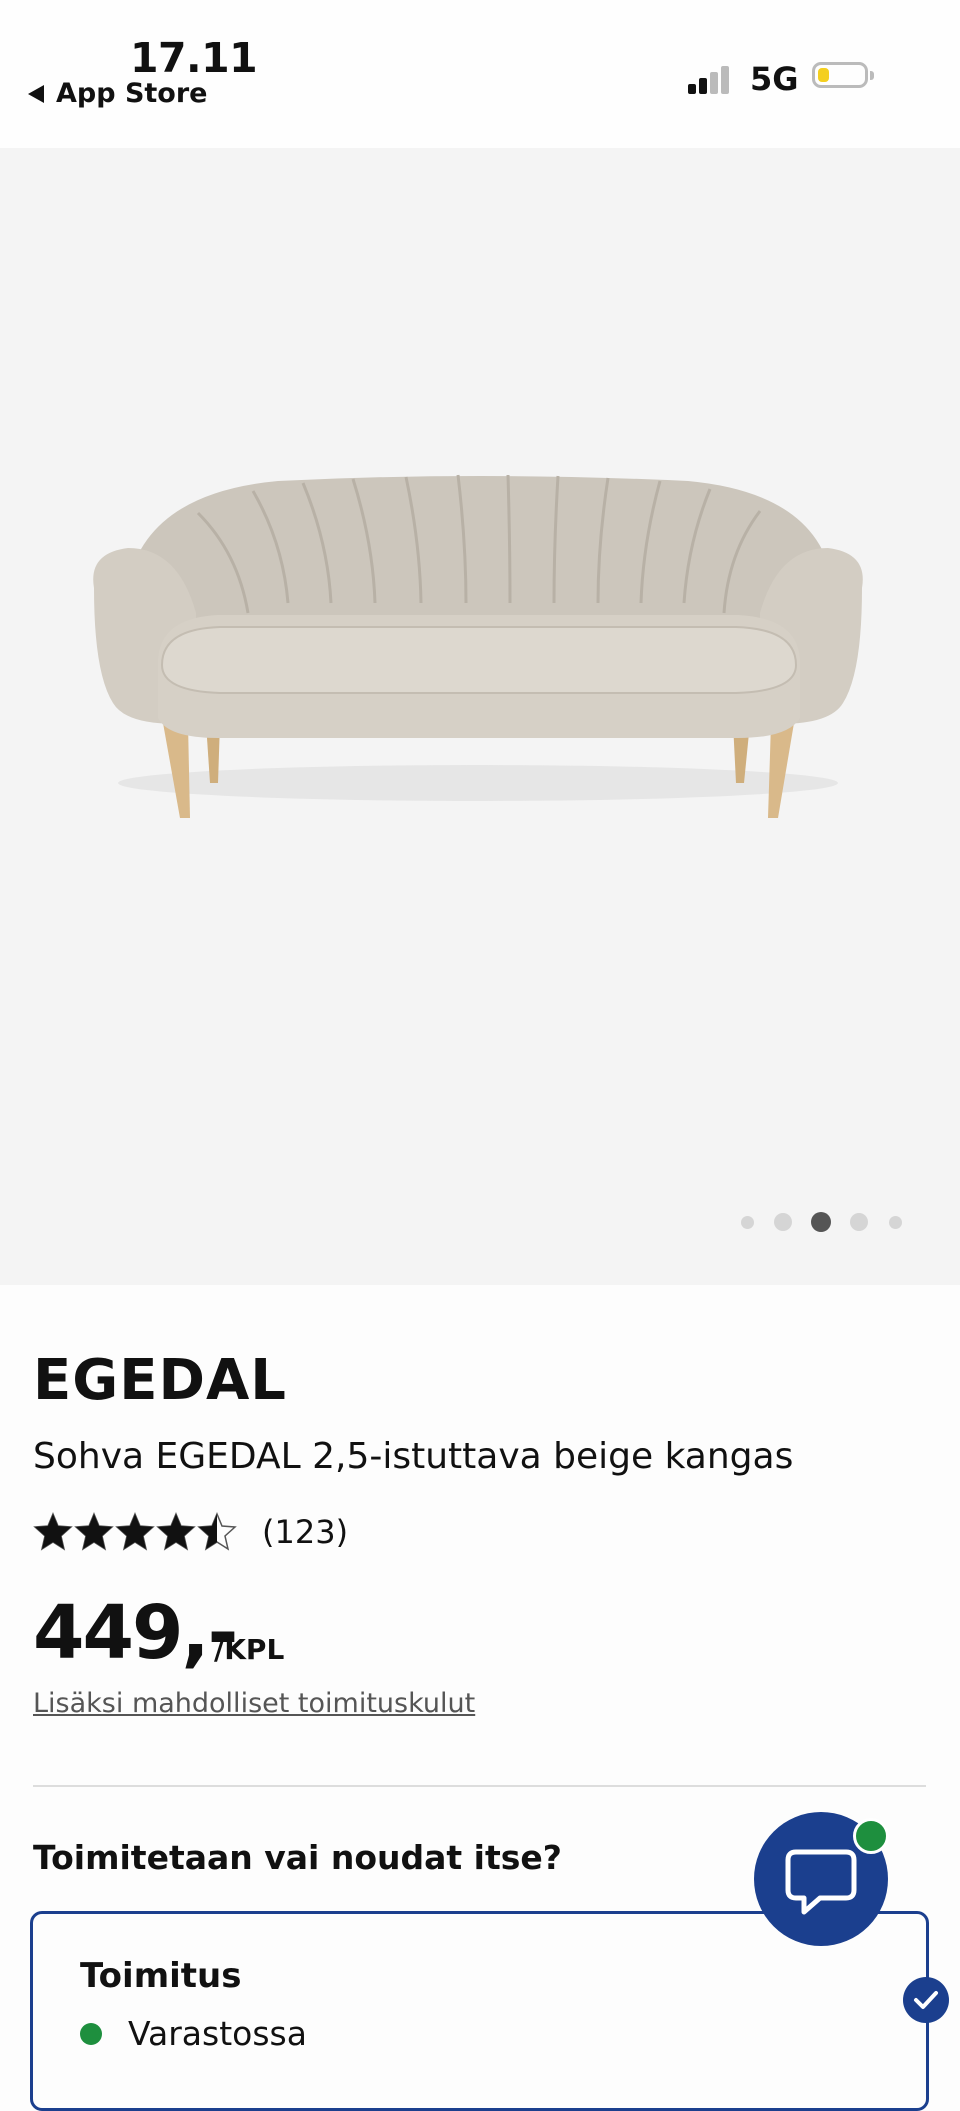  What do you see at coordinates (36, 93) in the screenshot?
I see `back-arrow-icon` at bounding box center [36, 93].